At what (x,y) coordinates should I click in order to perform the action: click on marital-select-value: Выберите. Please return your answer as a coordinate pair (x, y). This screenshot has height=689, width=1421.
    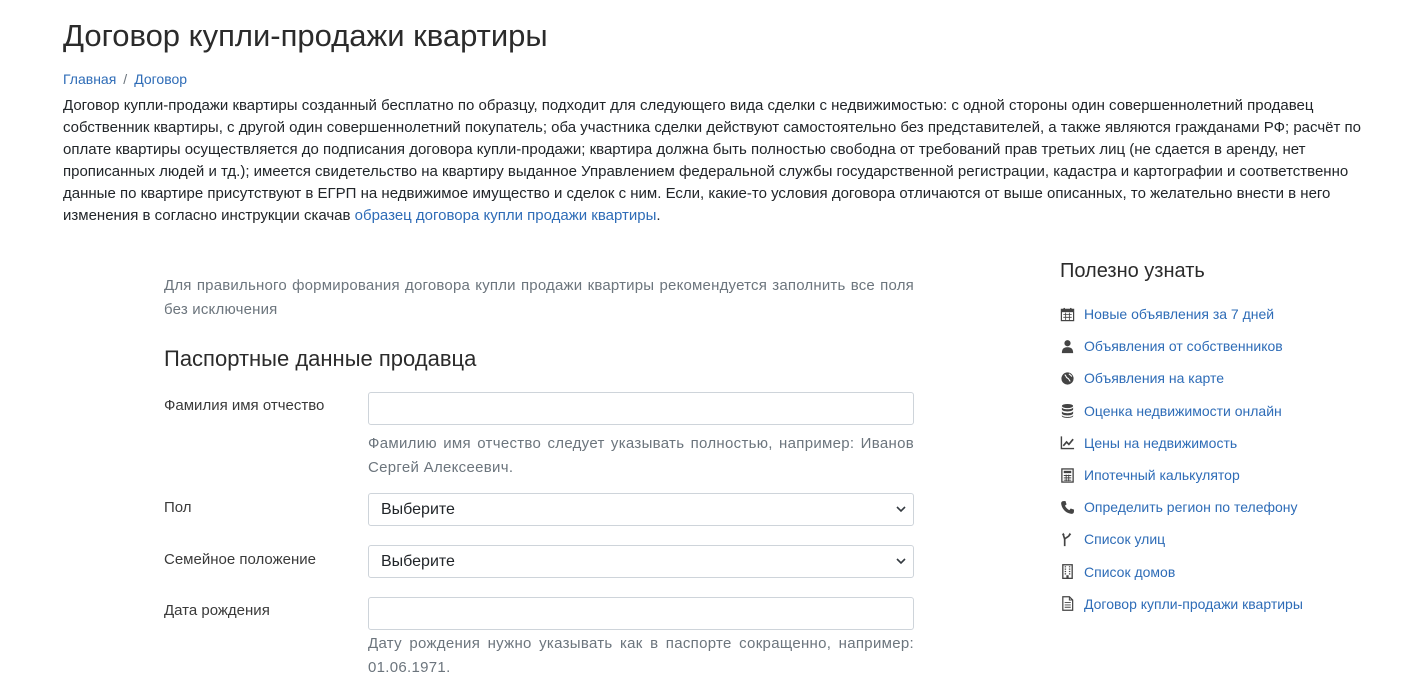
    Looking at the image, I should click on (641, 561).